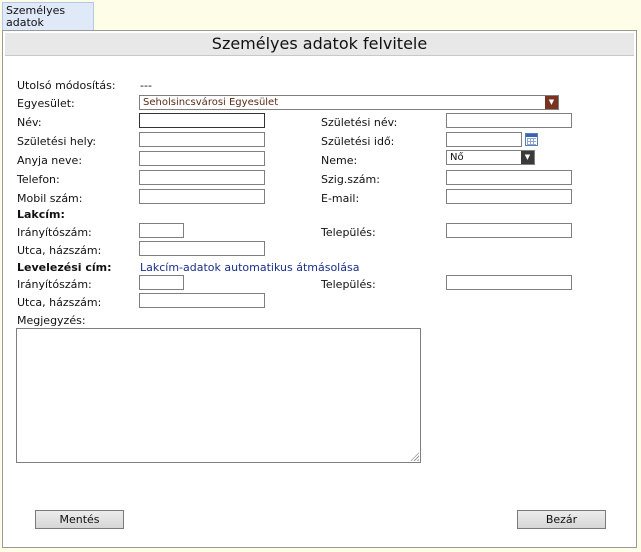 This screenshot has width=641, height=552. What do you see at coordinates (202, 248) in the screenshot?
I see `address-street-input` at bounding box center [202, 248].